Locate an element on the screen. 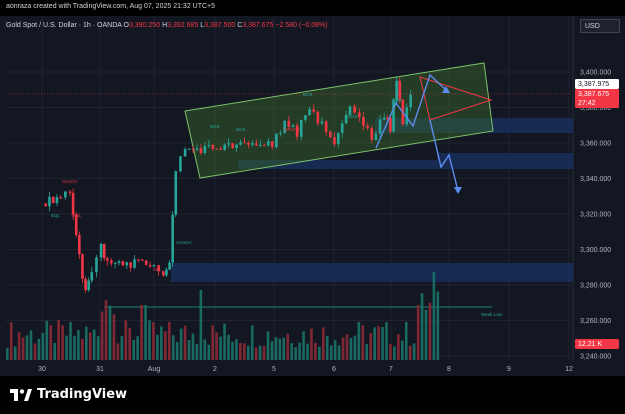 This screenshot has height=414, width=625. y-tick-label: 3,340.000 is located at coordinates (595, 179).